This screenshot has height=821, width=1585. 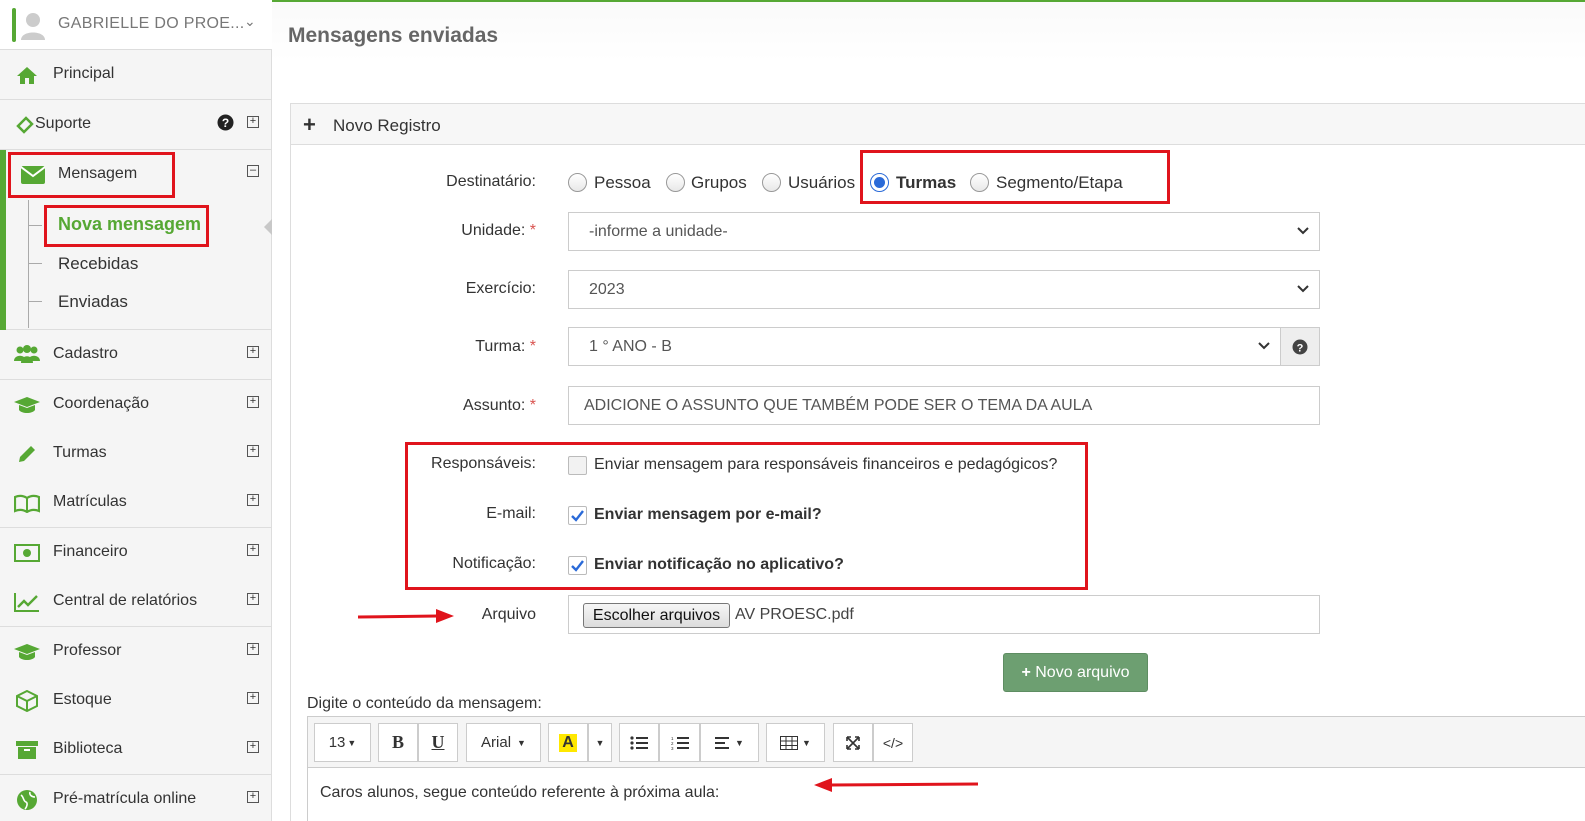 What do you see at coordinates (393, 35) in the screenshot?
I see `page-title: Mensagens enviadas` at bounding box center [393, 35].